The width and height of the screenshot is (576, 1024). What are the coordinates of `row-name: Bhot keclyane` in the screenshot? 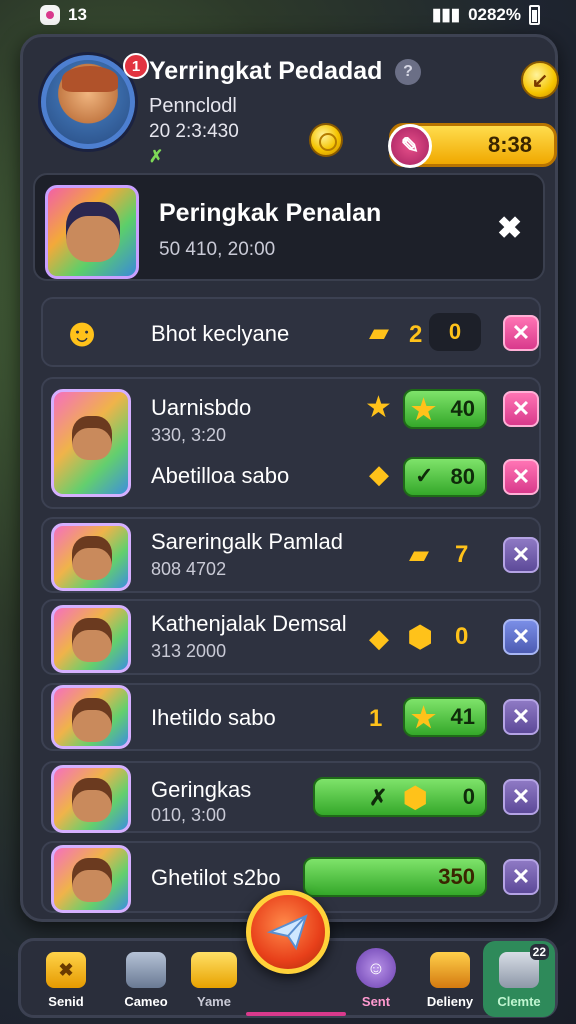 It's located at (220, 333).